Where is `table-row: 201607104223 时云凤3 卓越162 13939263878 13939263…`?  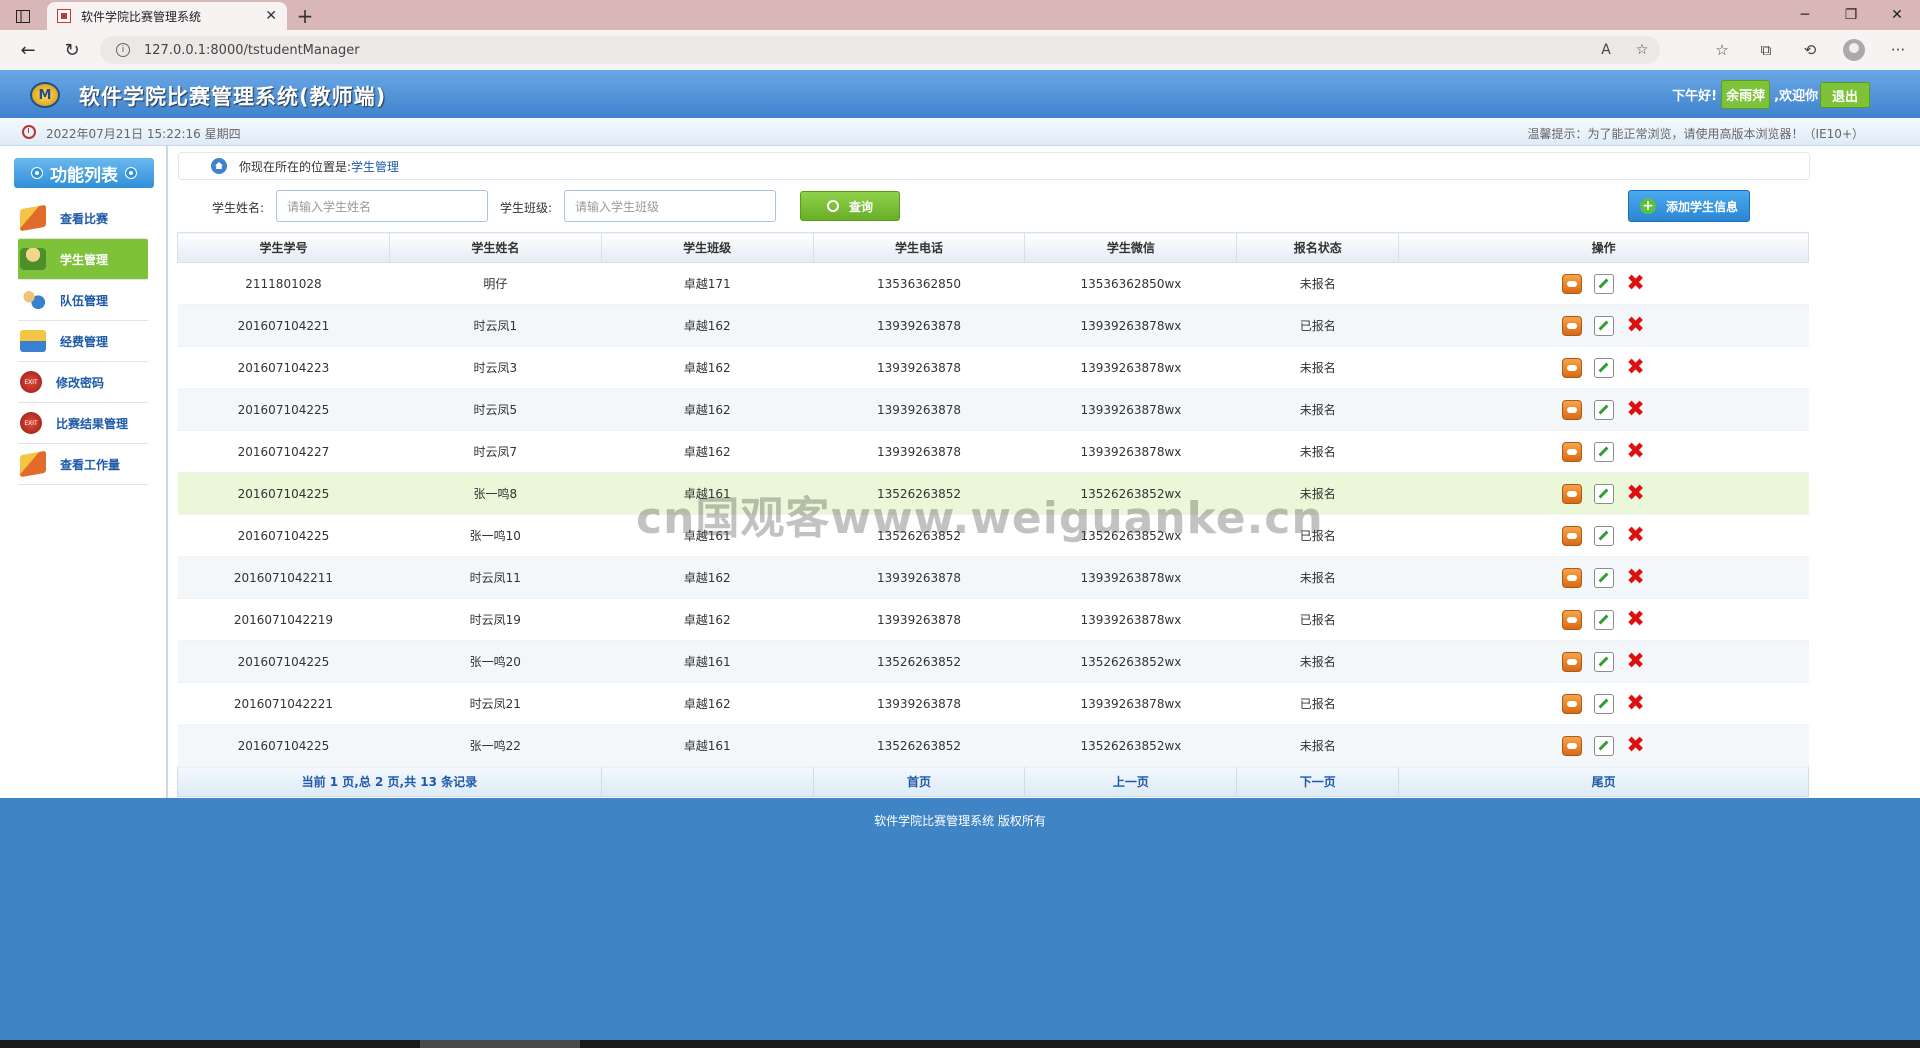
table-row: 201607104223 时云凤3 卓越162 13939263878 13939263… is located at coordinates (993, 367).